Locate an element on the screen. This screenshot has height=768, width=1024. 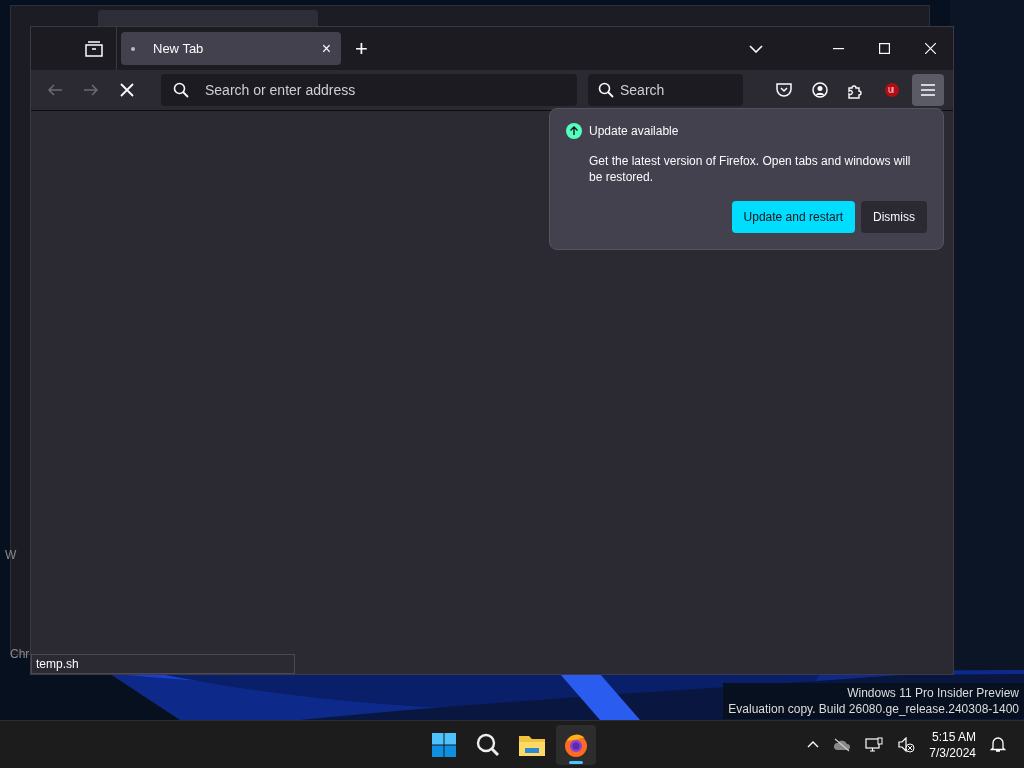
tabs-icon is located at coordinates (94, 48).